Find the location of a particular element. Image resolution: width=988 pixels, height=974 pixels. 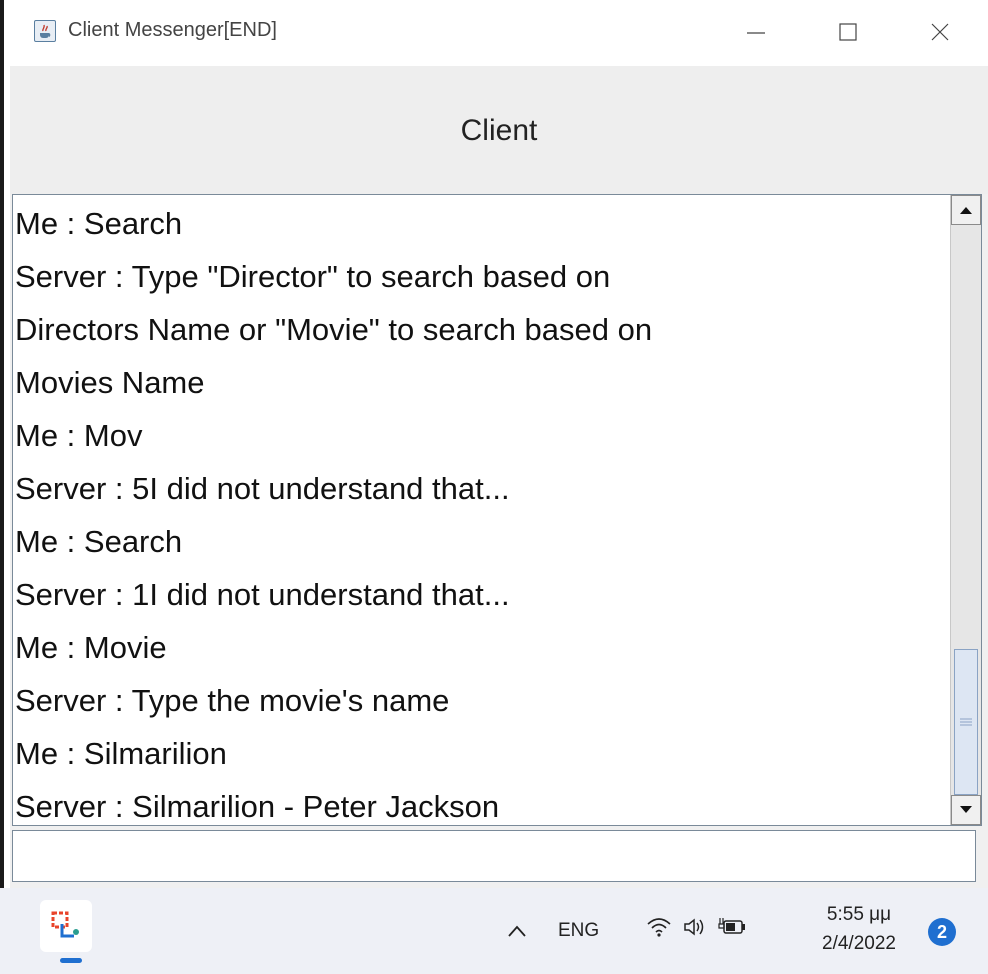

clock-date: 2/4/2022 is located at coordinates (859, 943).